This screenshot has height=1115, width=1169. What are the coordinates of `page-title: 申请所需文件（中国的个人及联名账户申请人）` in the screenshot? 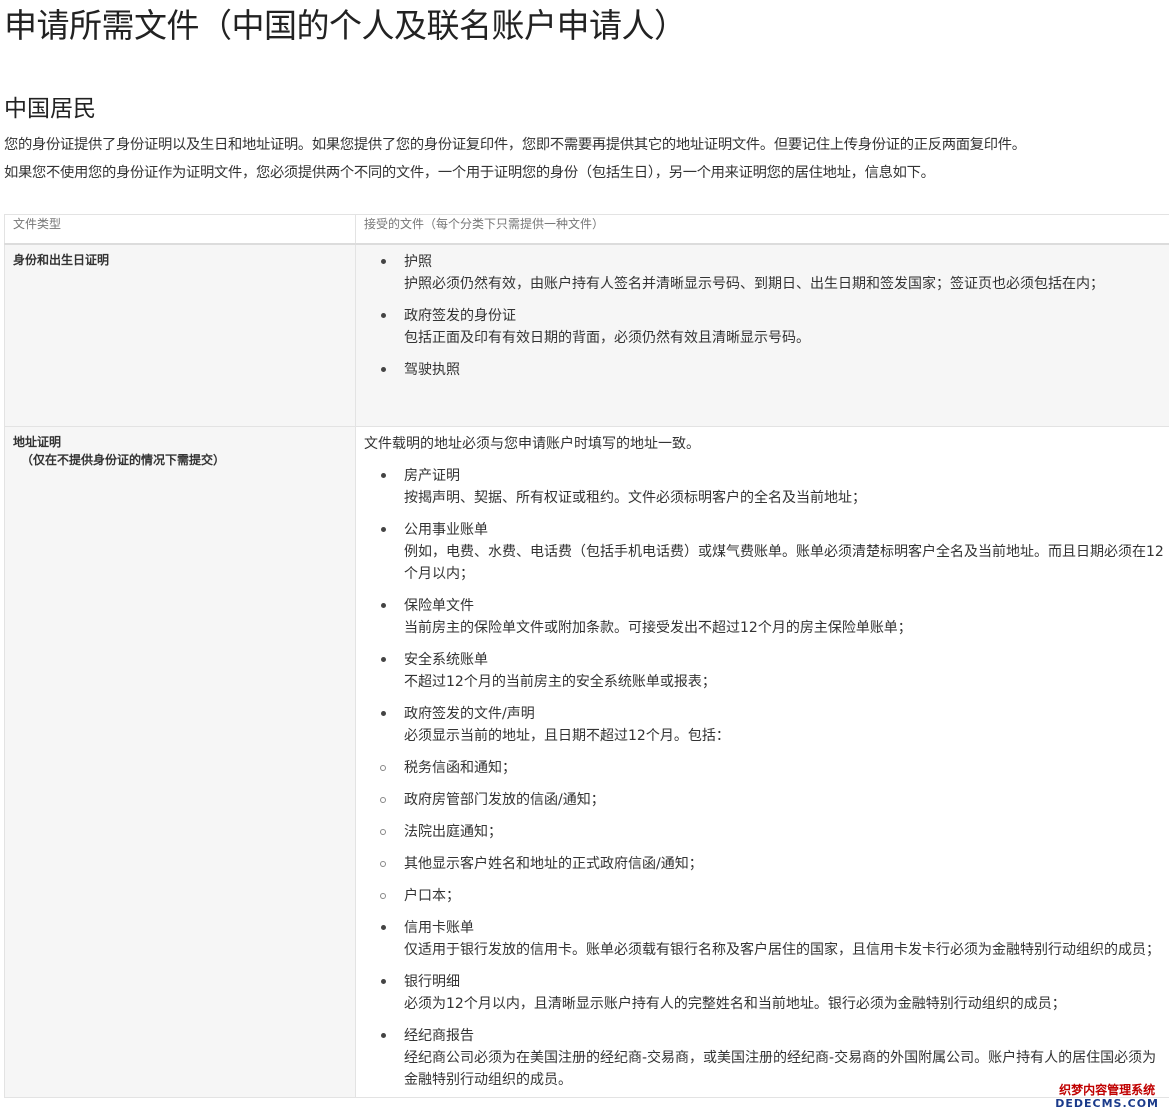 It's located at (345, 25).